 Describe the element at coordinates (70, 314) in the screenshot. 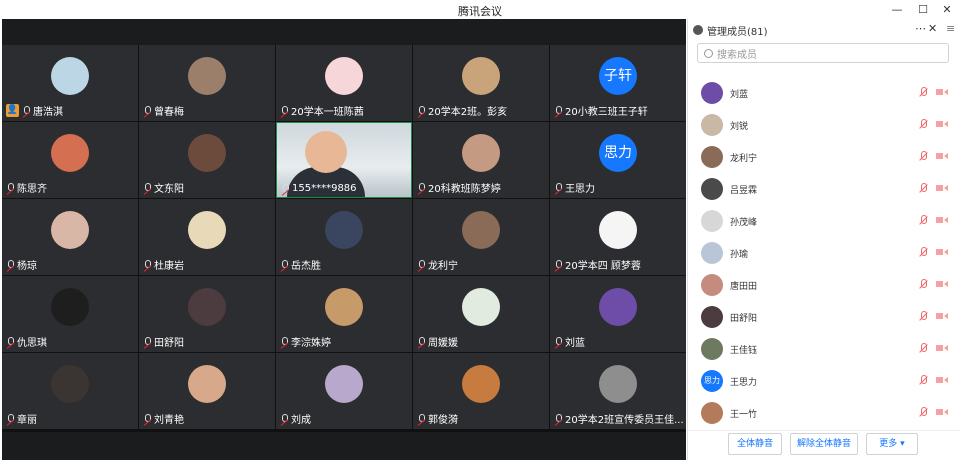

I see `participant-tile: 仇思琪` at that location.